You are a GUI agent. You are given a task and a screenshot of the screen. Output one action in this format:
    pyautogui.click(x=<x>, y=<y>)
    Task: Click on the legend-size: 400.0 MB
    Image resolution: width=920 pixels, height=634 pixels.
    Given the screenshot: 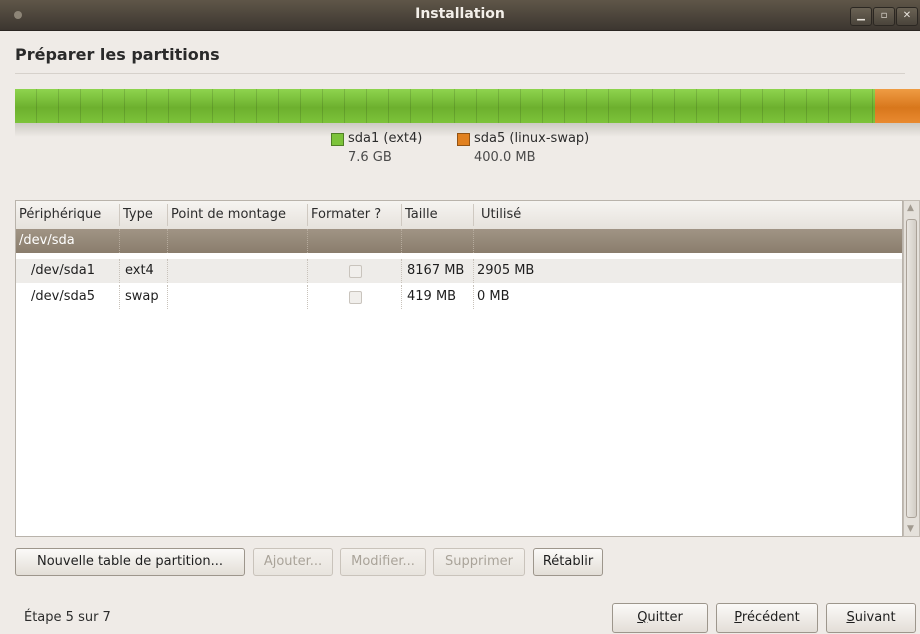 What is the action you would take?
    pyautogui.click(x=505, y=157)
    